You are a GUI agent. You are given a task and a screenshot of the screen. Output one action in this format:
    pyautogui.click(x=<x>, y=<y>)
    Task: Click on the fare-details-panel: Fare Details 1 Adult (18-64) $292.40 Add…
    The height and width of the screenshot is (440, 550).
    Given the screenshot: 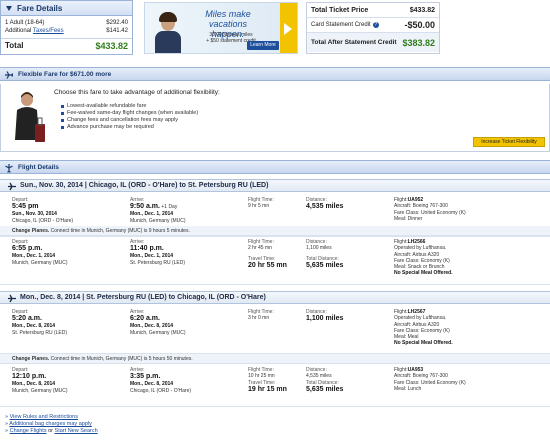 What is the action you would take?
    pyautogui.click(x=66, y=27)
    